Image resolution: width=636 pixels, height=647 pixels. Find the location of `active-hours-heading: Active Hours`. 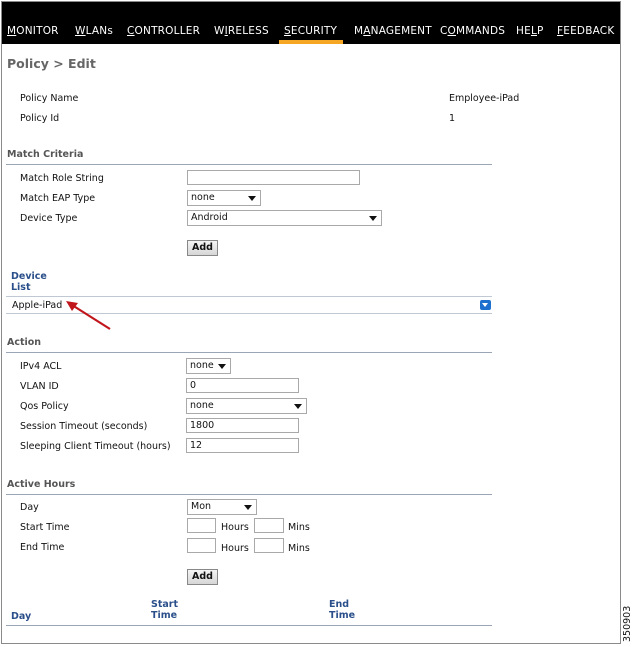

active-hours-heading: Active Hours is located at coordinates (41, 484).